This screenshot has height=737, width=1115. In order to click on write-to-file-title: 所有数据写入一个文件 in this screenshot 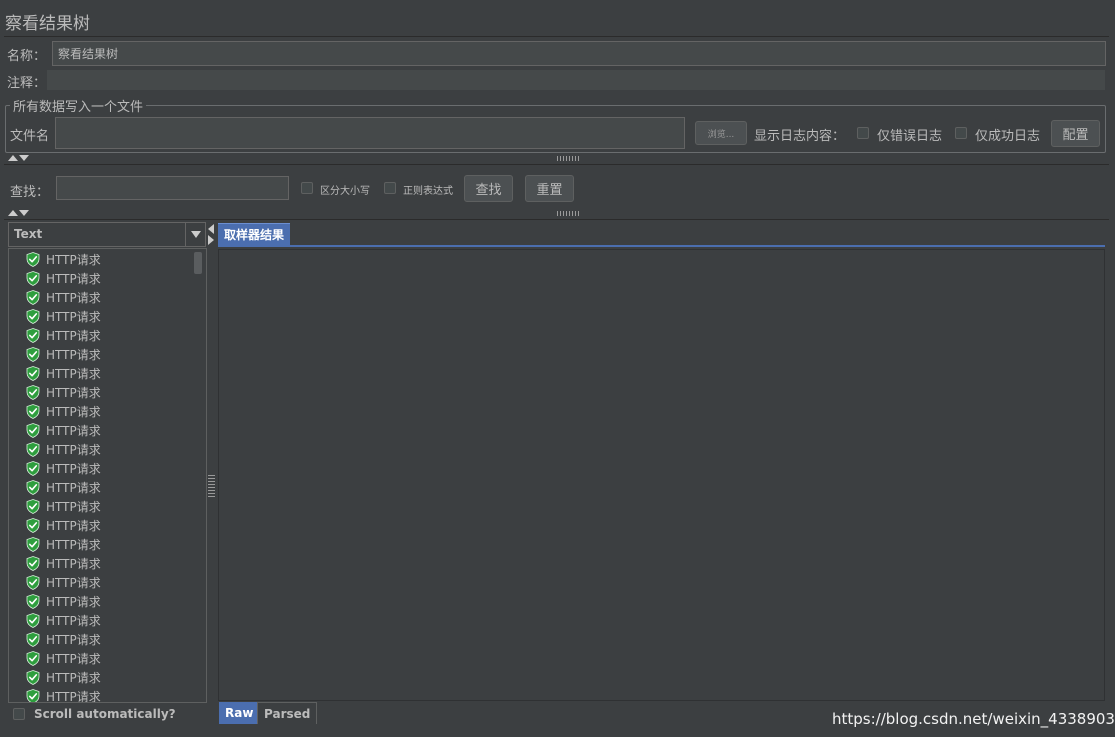, I will do `click(78, 105)`.